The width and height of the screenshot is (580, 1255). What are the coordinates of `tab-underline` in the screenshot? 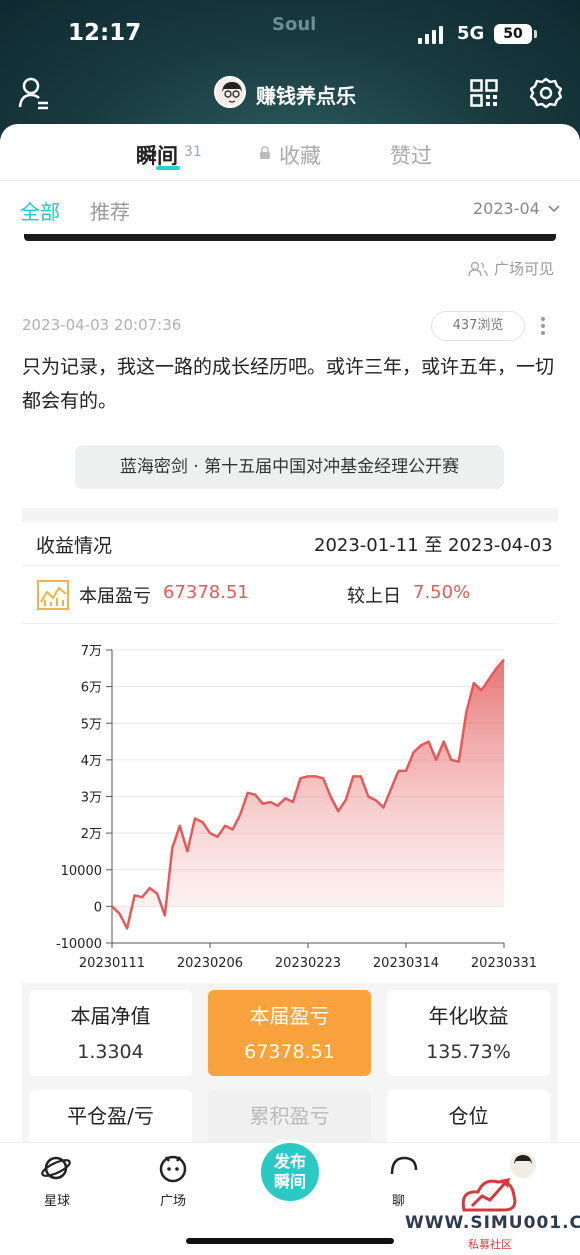 It's located at (168, 168).